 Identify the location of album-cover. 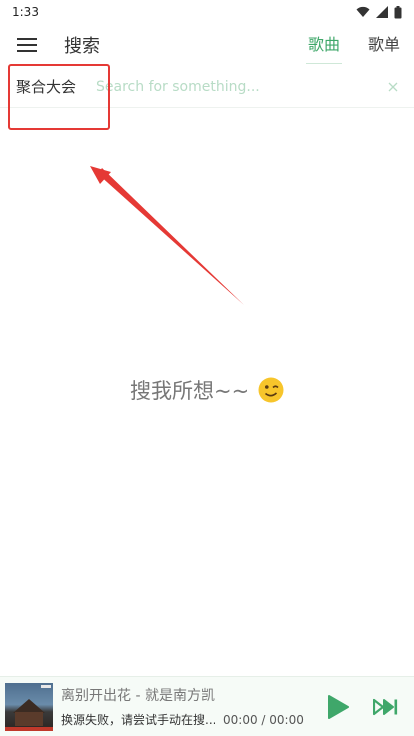
(29, 706).